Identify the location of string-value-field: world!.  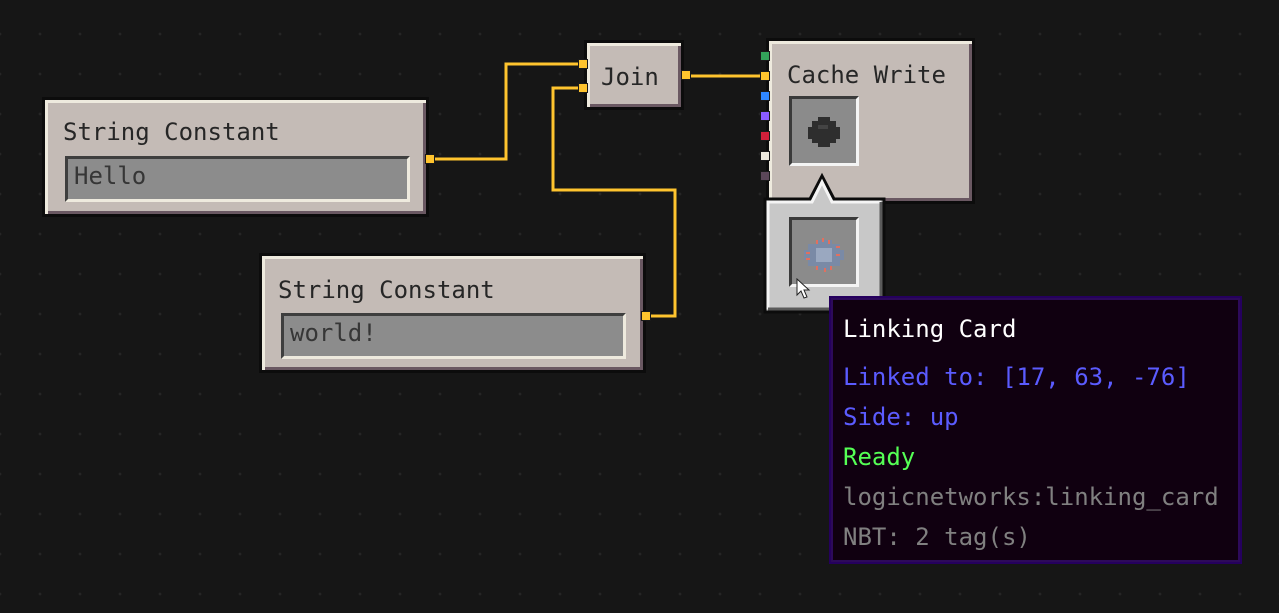
(453, 336).